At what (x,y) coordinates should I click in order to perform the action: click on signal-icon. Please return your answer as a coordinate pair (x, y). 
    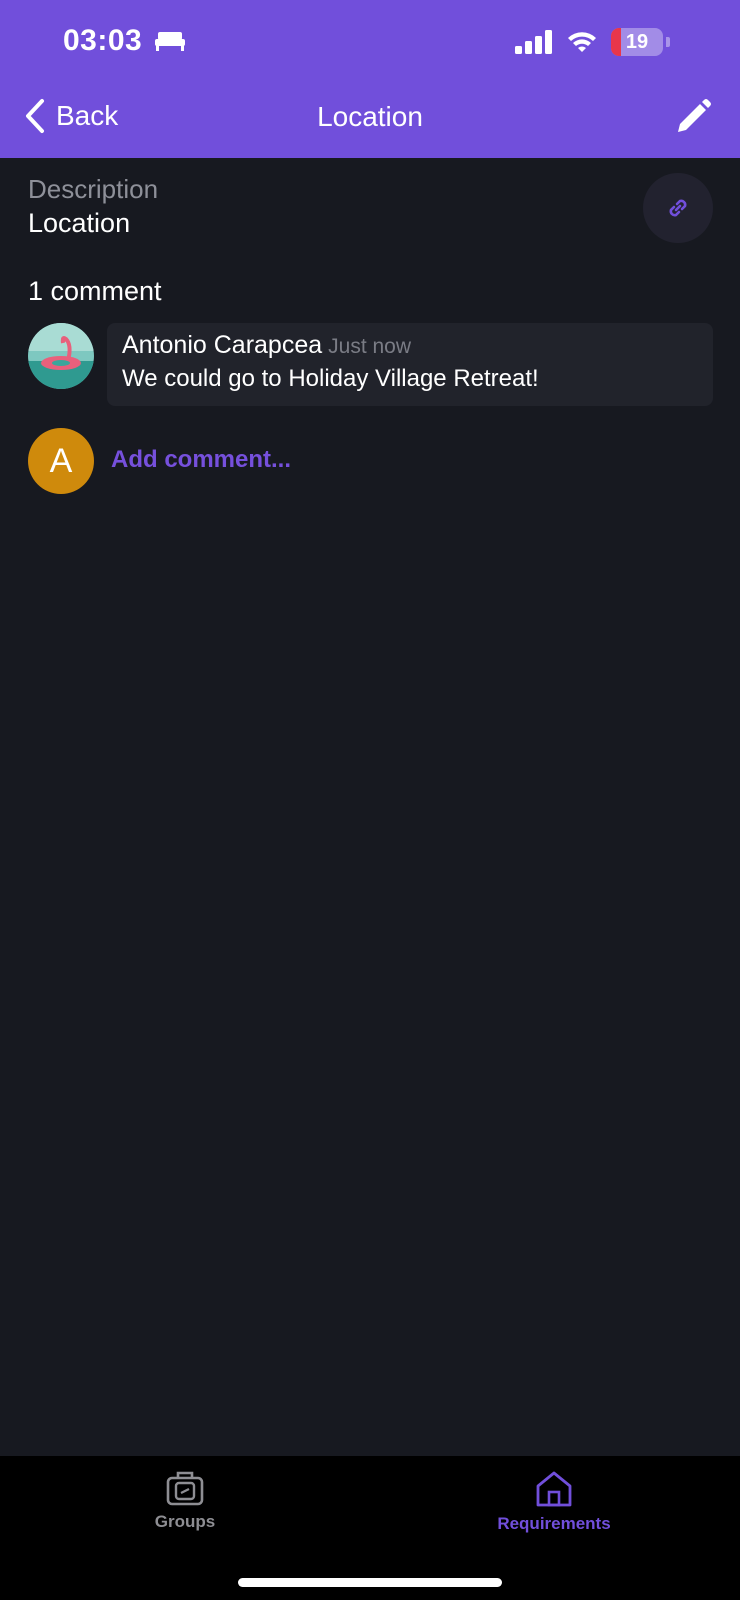
    Looking at the image, I should click on (533, 42).